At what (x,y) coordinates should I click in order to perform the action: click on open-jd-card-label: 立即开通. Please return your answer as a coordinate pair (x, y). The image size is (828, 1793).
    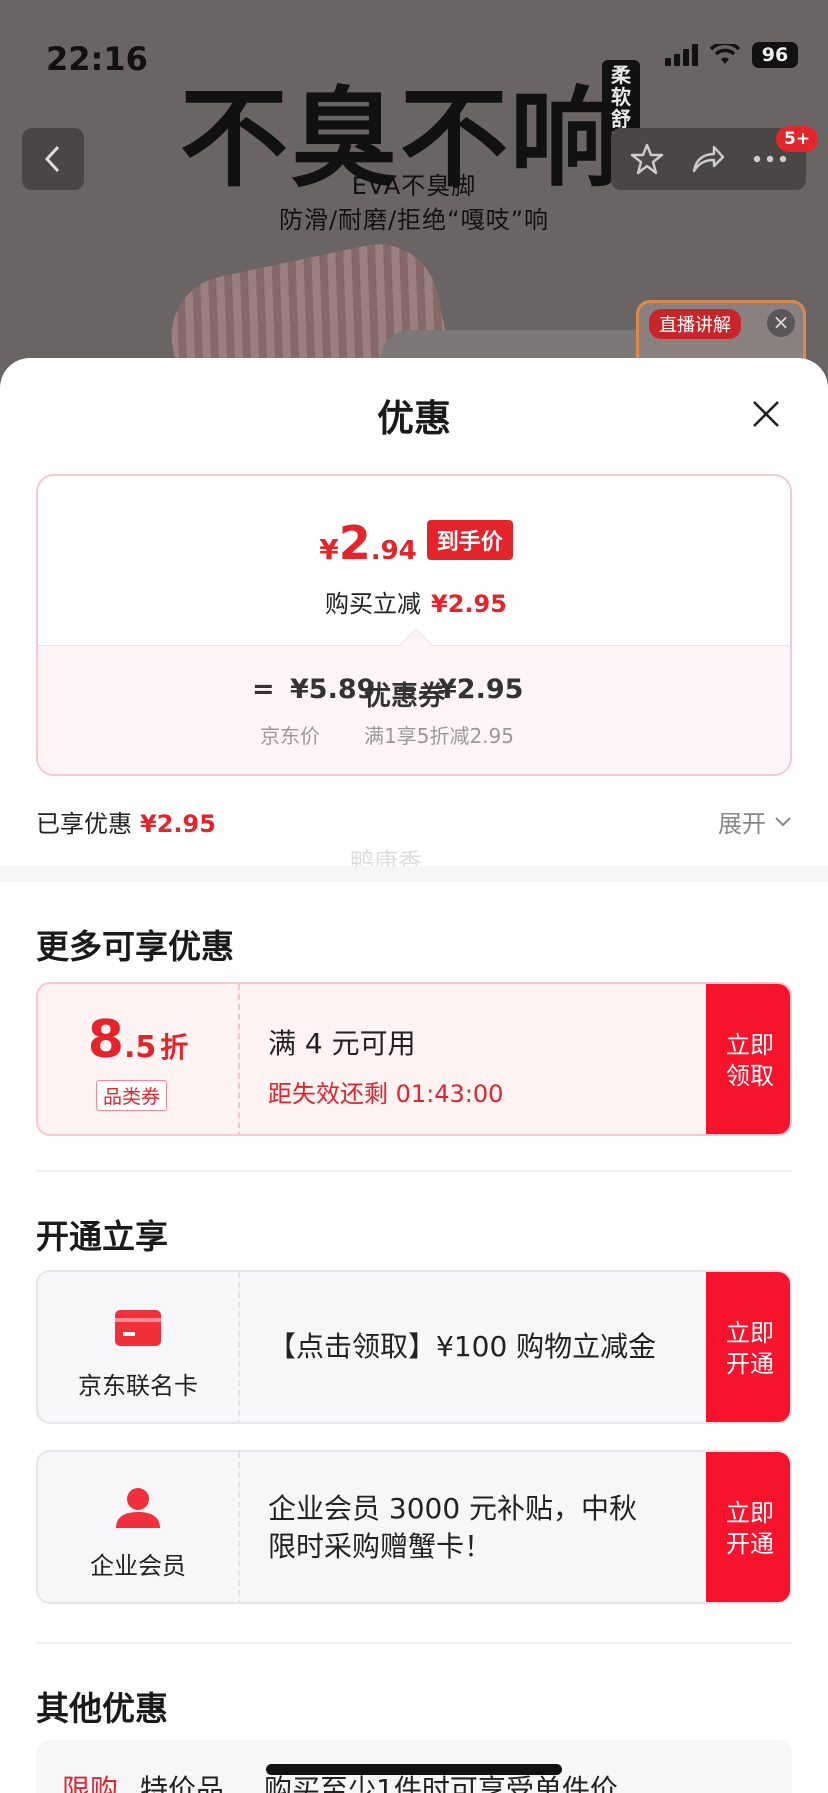
    Looking at the image, I should click on (750, 1348).